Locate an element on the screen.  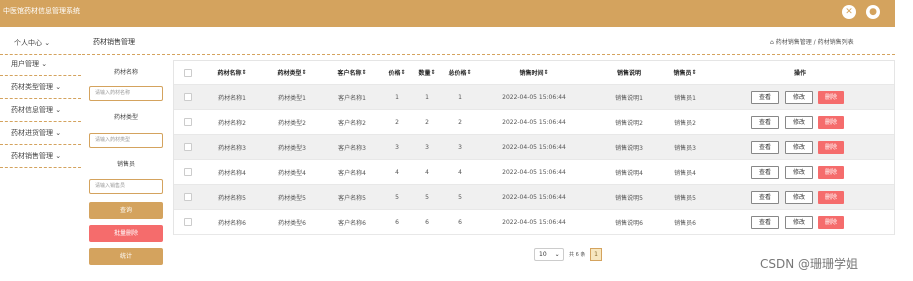
breadcrumb: ⌂ 药材销售管理 / 药材销售列表 is located at coordinates (812, 41).